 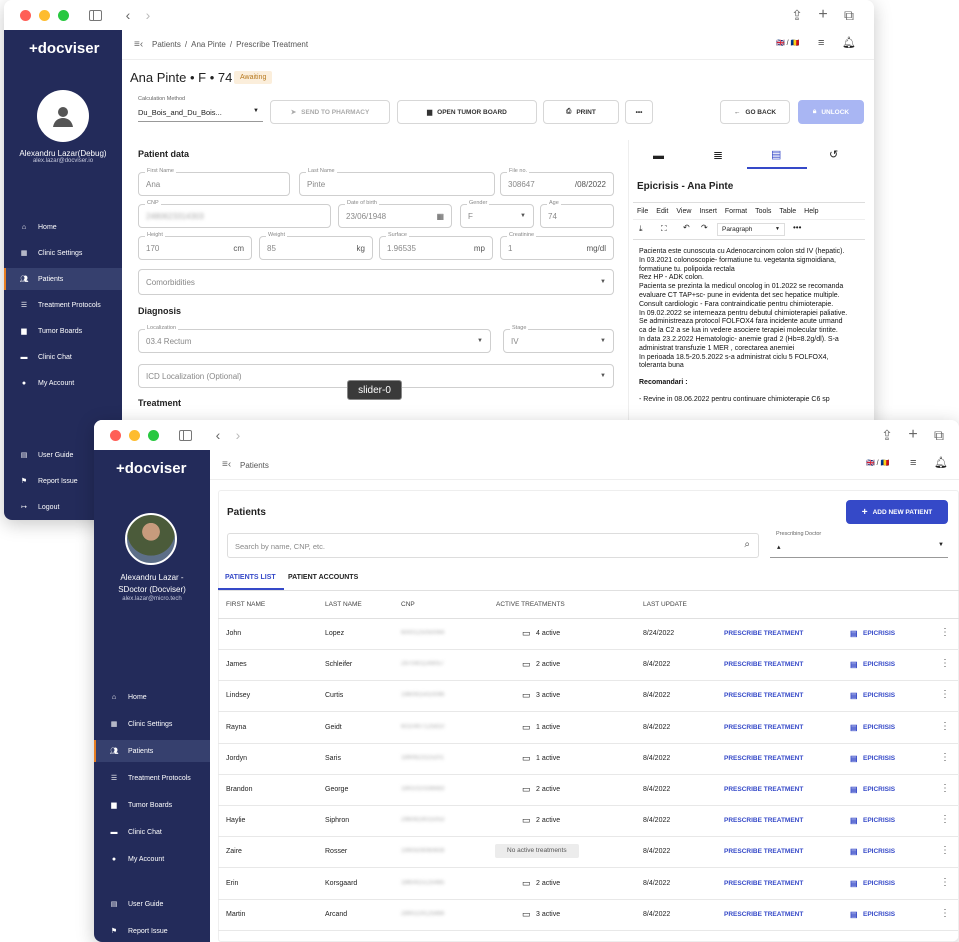 What do you see at coordinates (493, 545) in the screenshot?
I see `search-input: Search by name, CNP, etc. ⌕` at bounding box center [493, 545].